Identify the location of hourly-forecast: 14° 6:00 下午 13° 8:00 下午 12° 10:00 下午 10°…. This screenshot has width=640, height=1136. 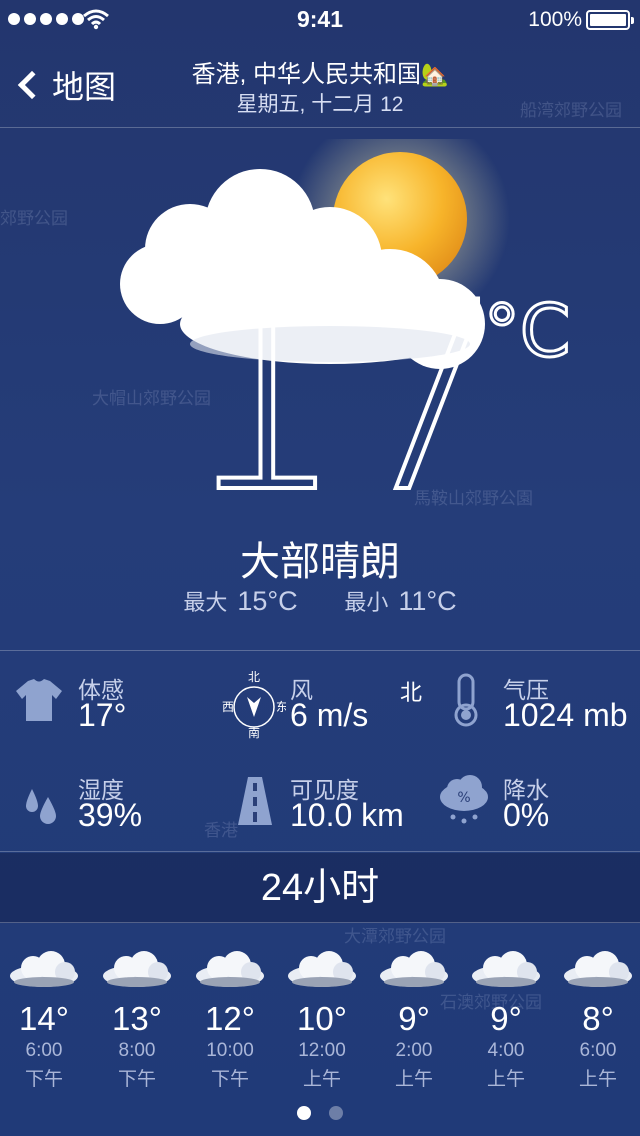
(320, 1025).